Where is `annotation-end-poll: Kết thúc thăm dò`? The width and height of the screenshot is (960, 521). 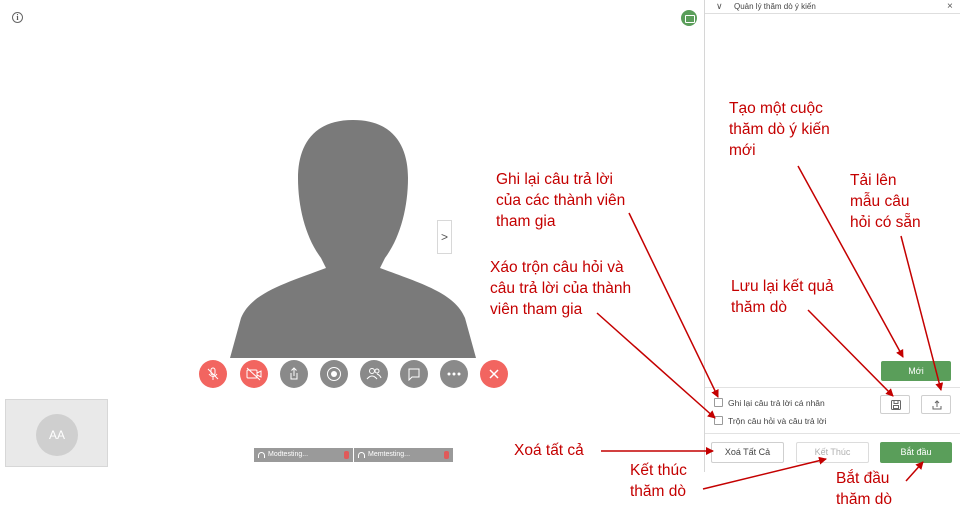 annotation-end-poll: Kết thúc thăm dò is located at coordinates (658, 481).